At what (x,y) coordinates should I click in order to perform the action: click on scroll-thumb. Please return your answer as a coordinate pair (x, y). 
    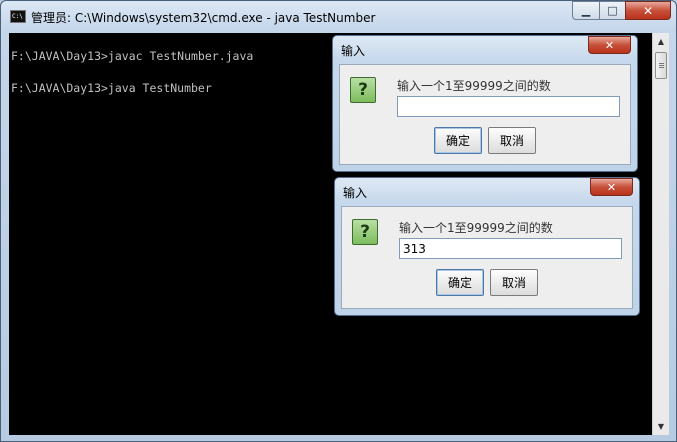
    Looking at the image, I should click on (661, 65).